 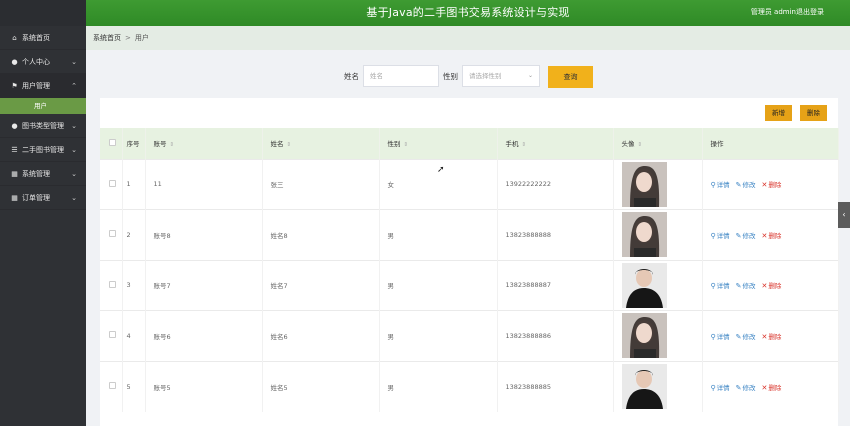 I want to click on col-header-account: 账号 ⇕, so click(x=204, y=143).